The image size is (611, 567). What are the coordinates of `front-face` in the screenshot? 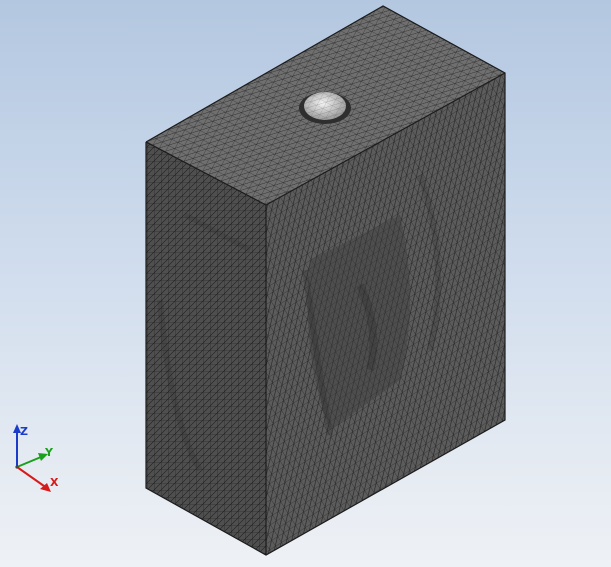 It's located at (206, 348).